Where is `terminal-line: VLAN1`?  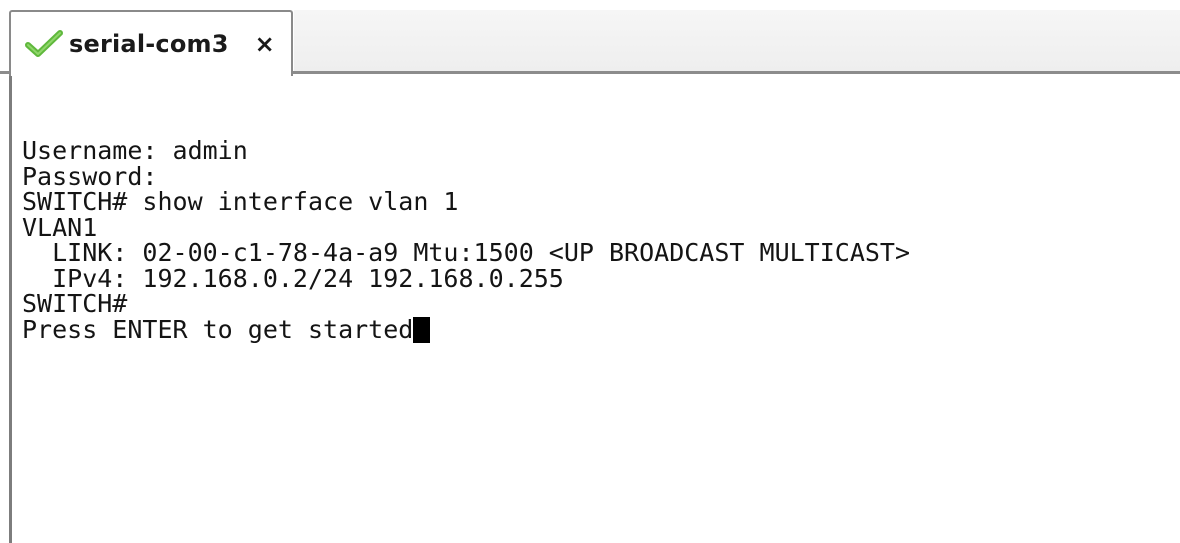
terminal-line: VLAN1 is located at coordinates (60, 227).